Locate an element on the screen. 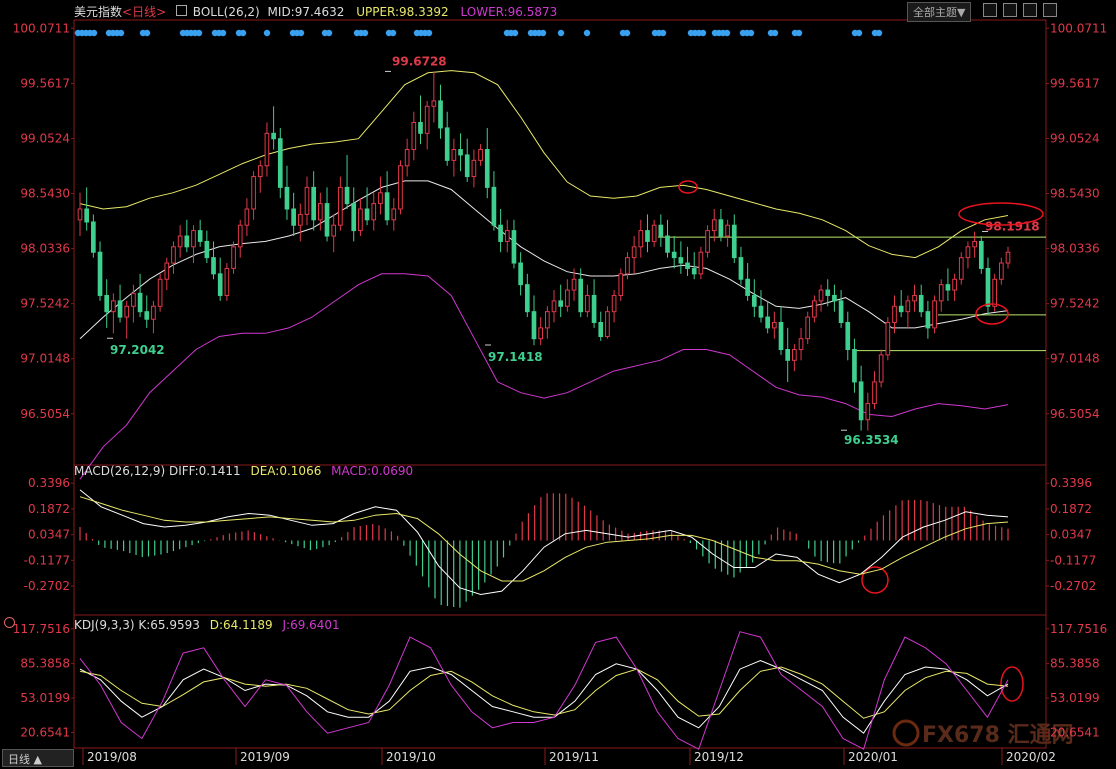  period-tab: 日线 ▲ is located at coordinates (38, 758).